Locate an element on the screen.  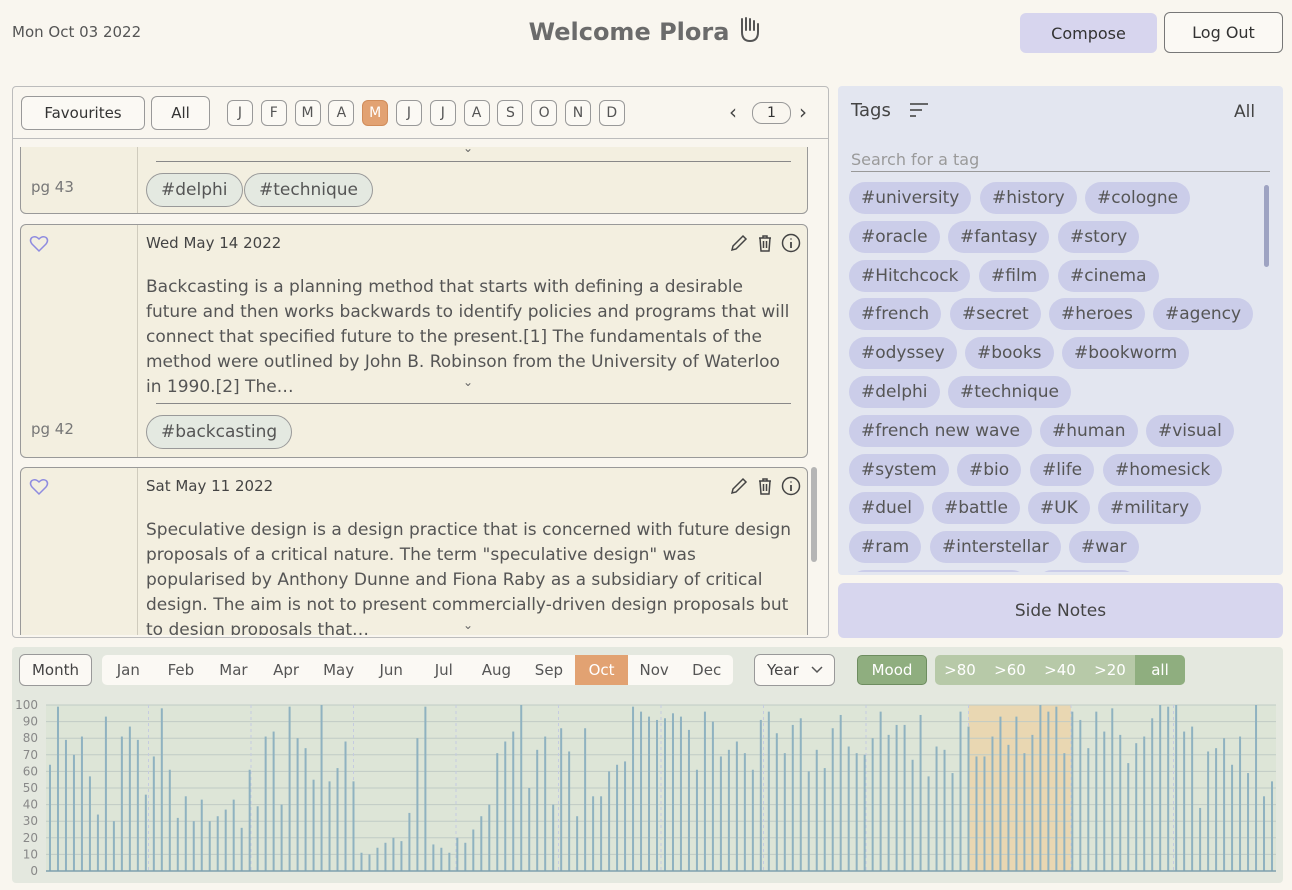
tag-chip: #university is located at coordinates (910, 198).